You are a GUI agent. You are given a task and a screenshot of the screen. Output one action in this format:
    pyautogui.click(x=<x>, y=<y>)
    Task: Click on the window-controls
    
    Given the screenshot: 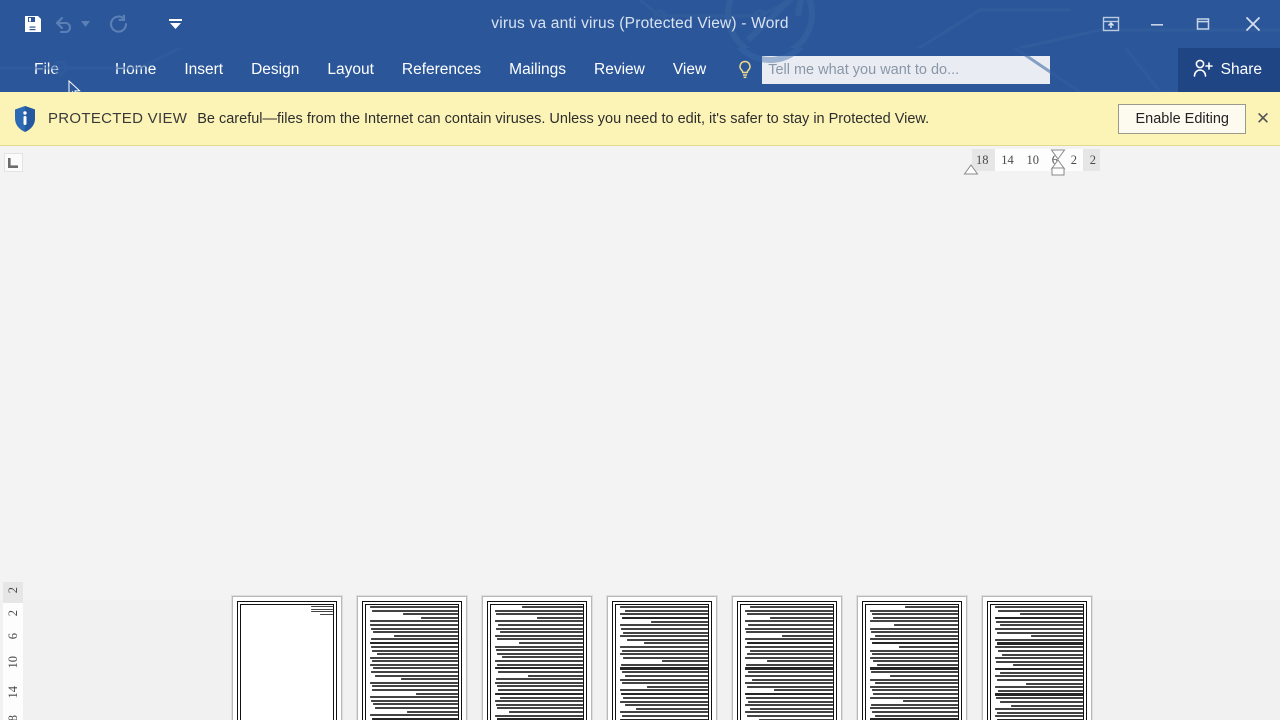 What is the action you would take?
    pyautogui.click(x=1184, y=24)
    